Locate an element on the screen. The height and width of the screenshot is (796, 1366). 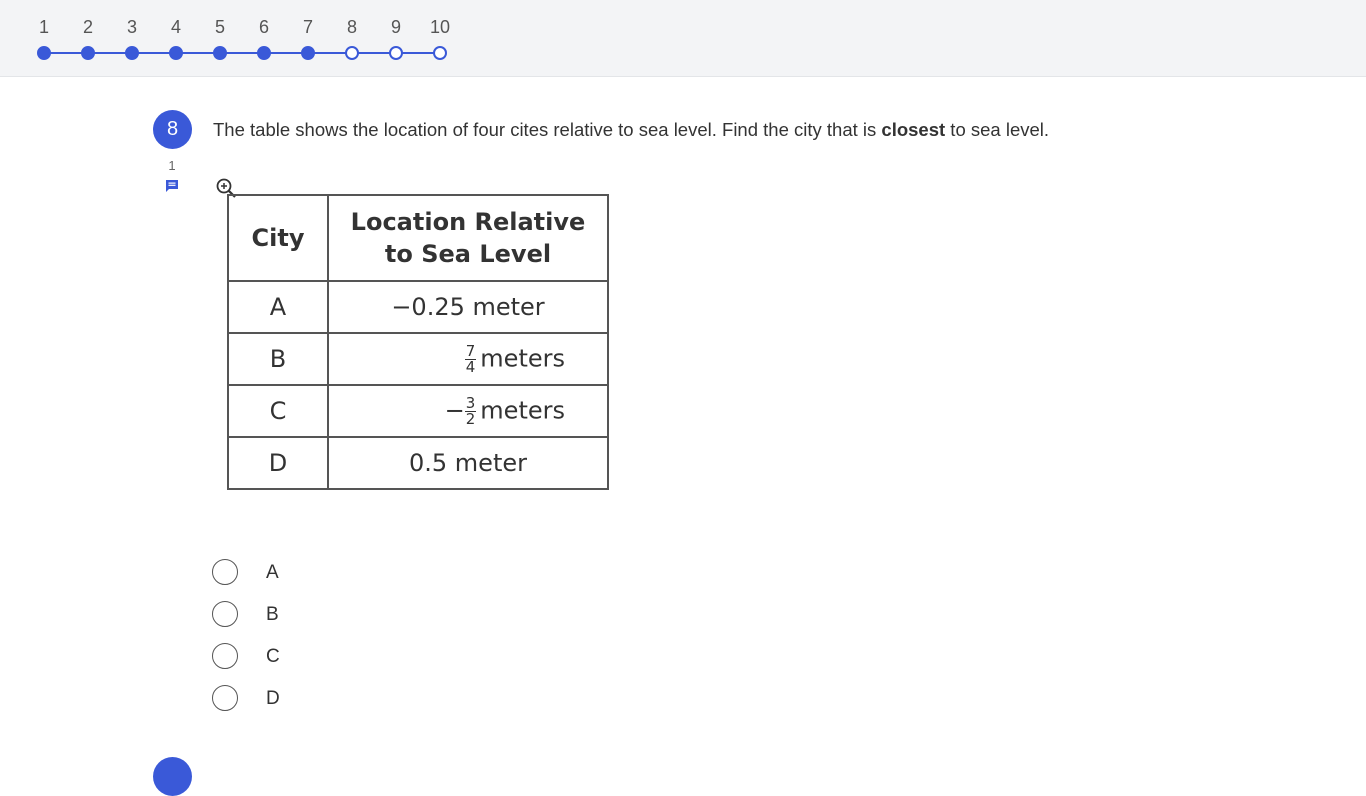
progress-step-number: 4 is located at coordinates (175, 27).